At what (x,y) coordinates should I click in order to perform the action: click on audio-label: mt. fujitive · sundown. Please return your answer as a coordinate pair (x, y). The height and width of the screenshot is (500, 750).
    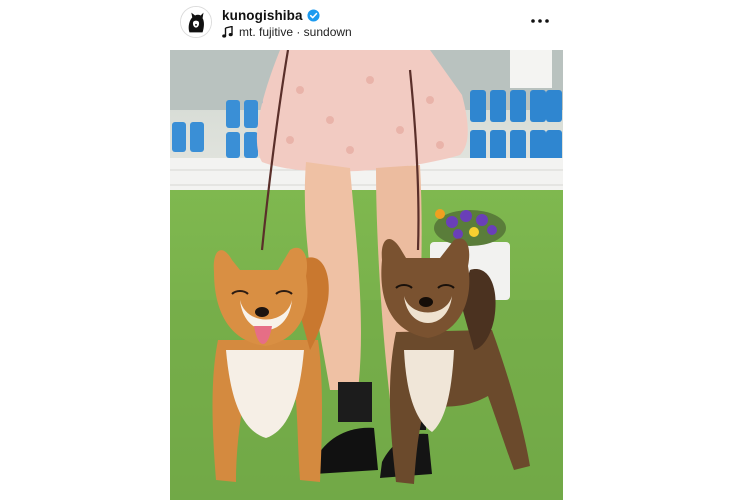
    Looking at the image, I should click on (295, 31).